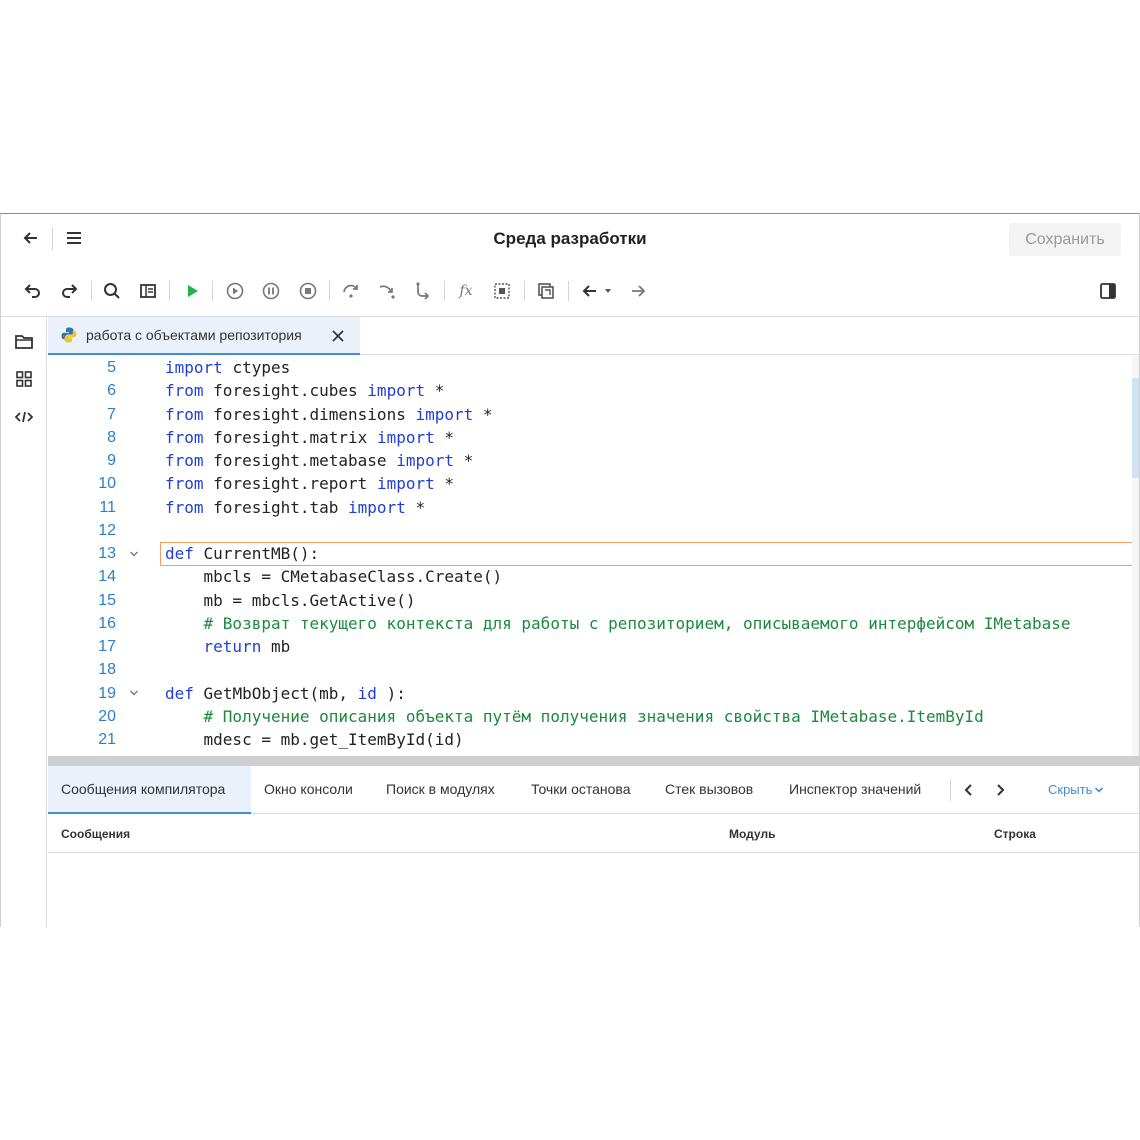 Image resolution: width=1140 pixels, height=1140 pixels. I want to click on function-button: fx, so click(466, 291).